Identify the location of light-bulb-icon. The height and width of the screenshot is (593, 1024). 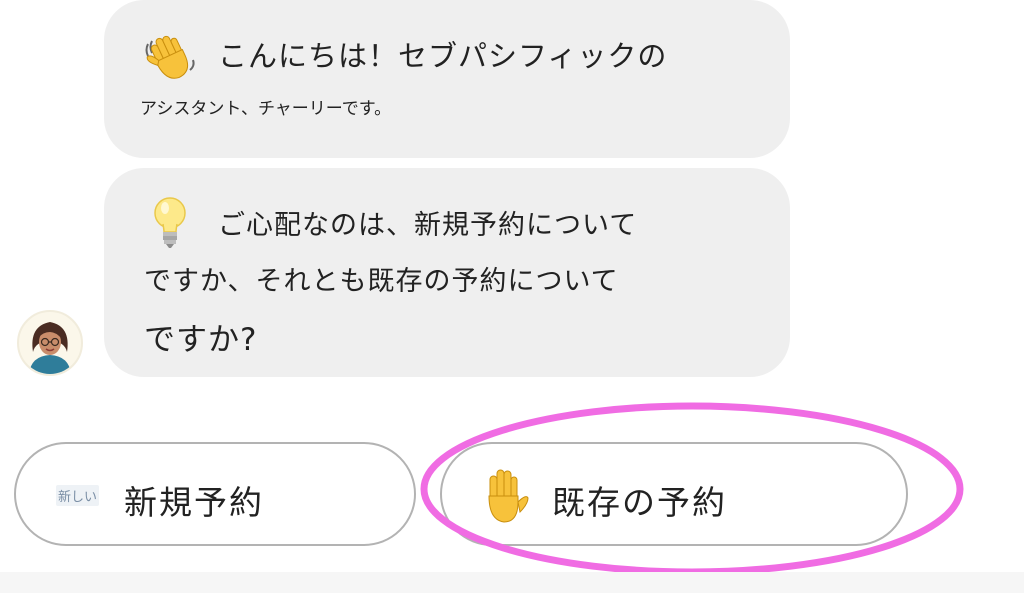
(170, 222).